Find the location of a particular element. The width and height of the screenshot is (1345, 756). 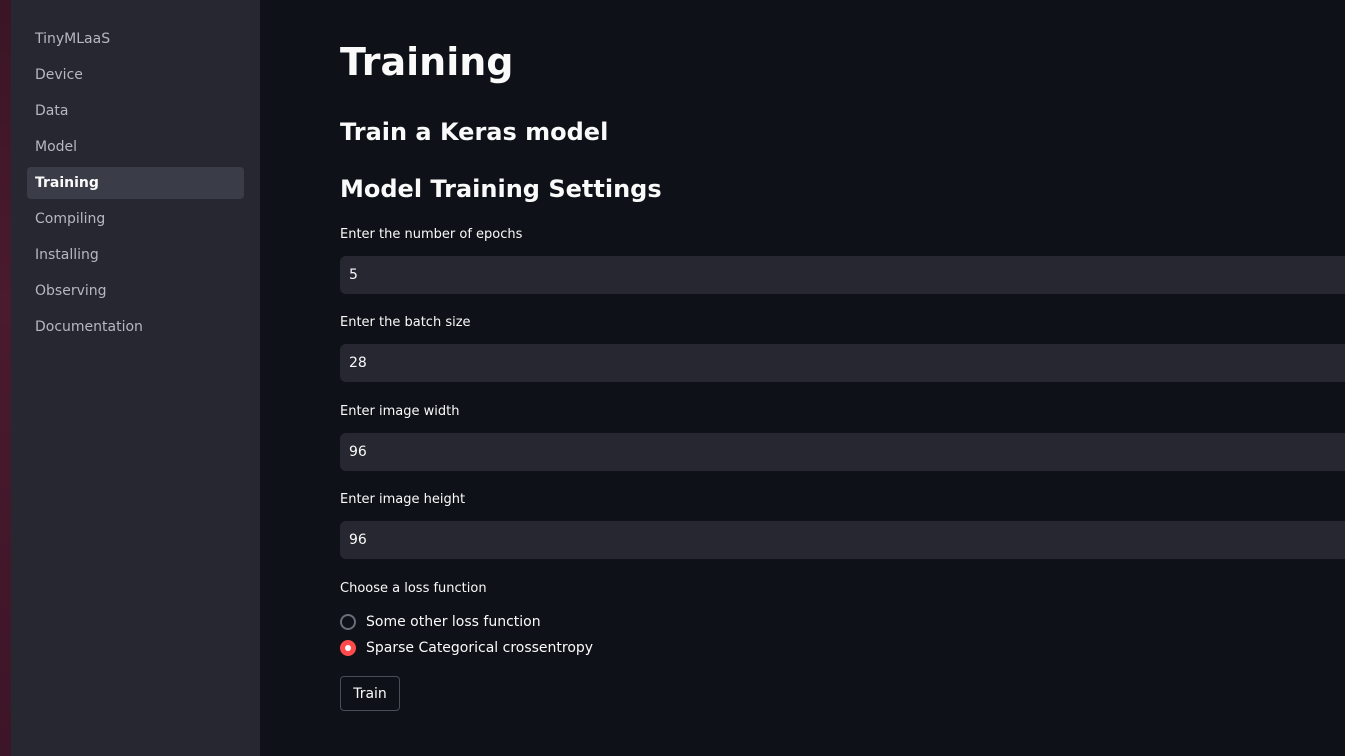

sidebar-item-installing: Installing is located at coordinates (135, 255).